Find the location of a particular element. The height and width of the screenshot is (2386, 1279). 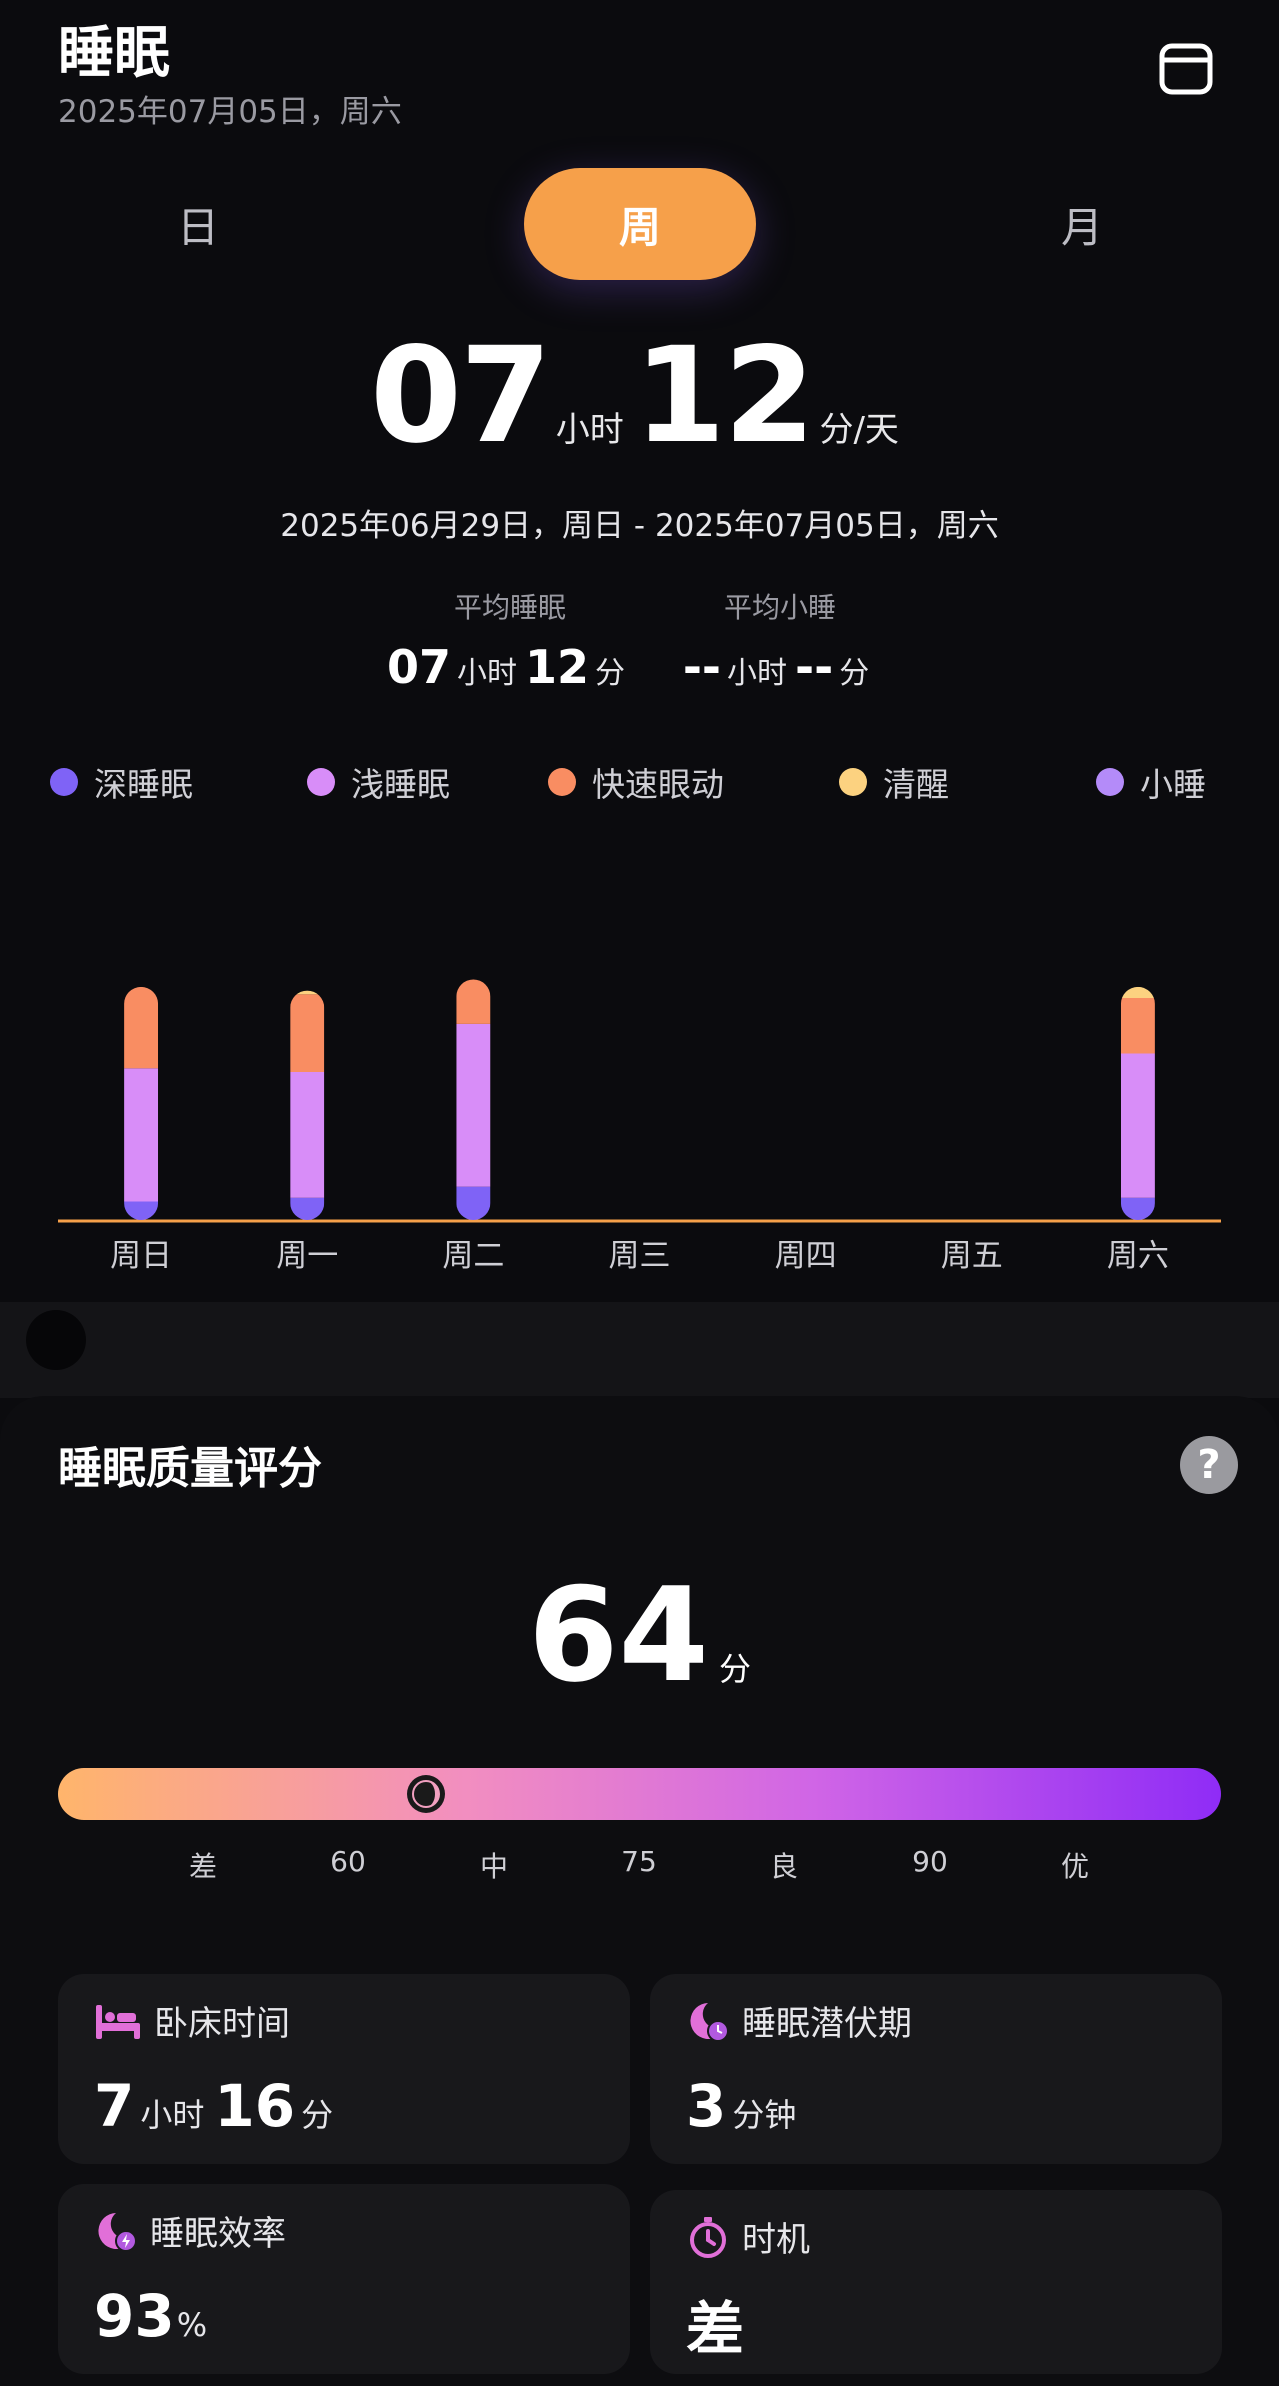

score-value: 64 is located at coordinates (618, 1635).